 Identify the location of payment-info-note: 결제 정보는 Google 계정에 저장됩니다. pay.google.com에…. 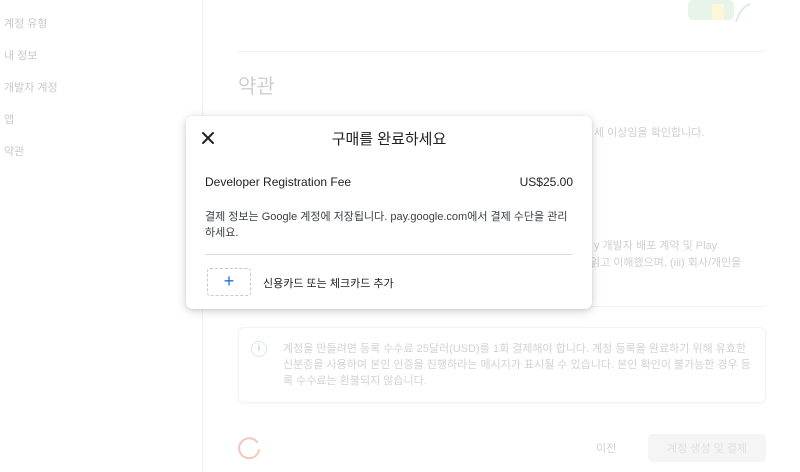
(386, 225).